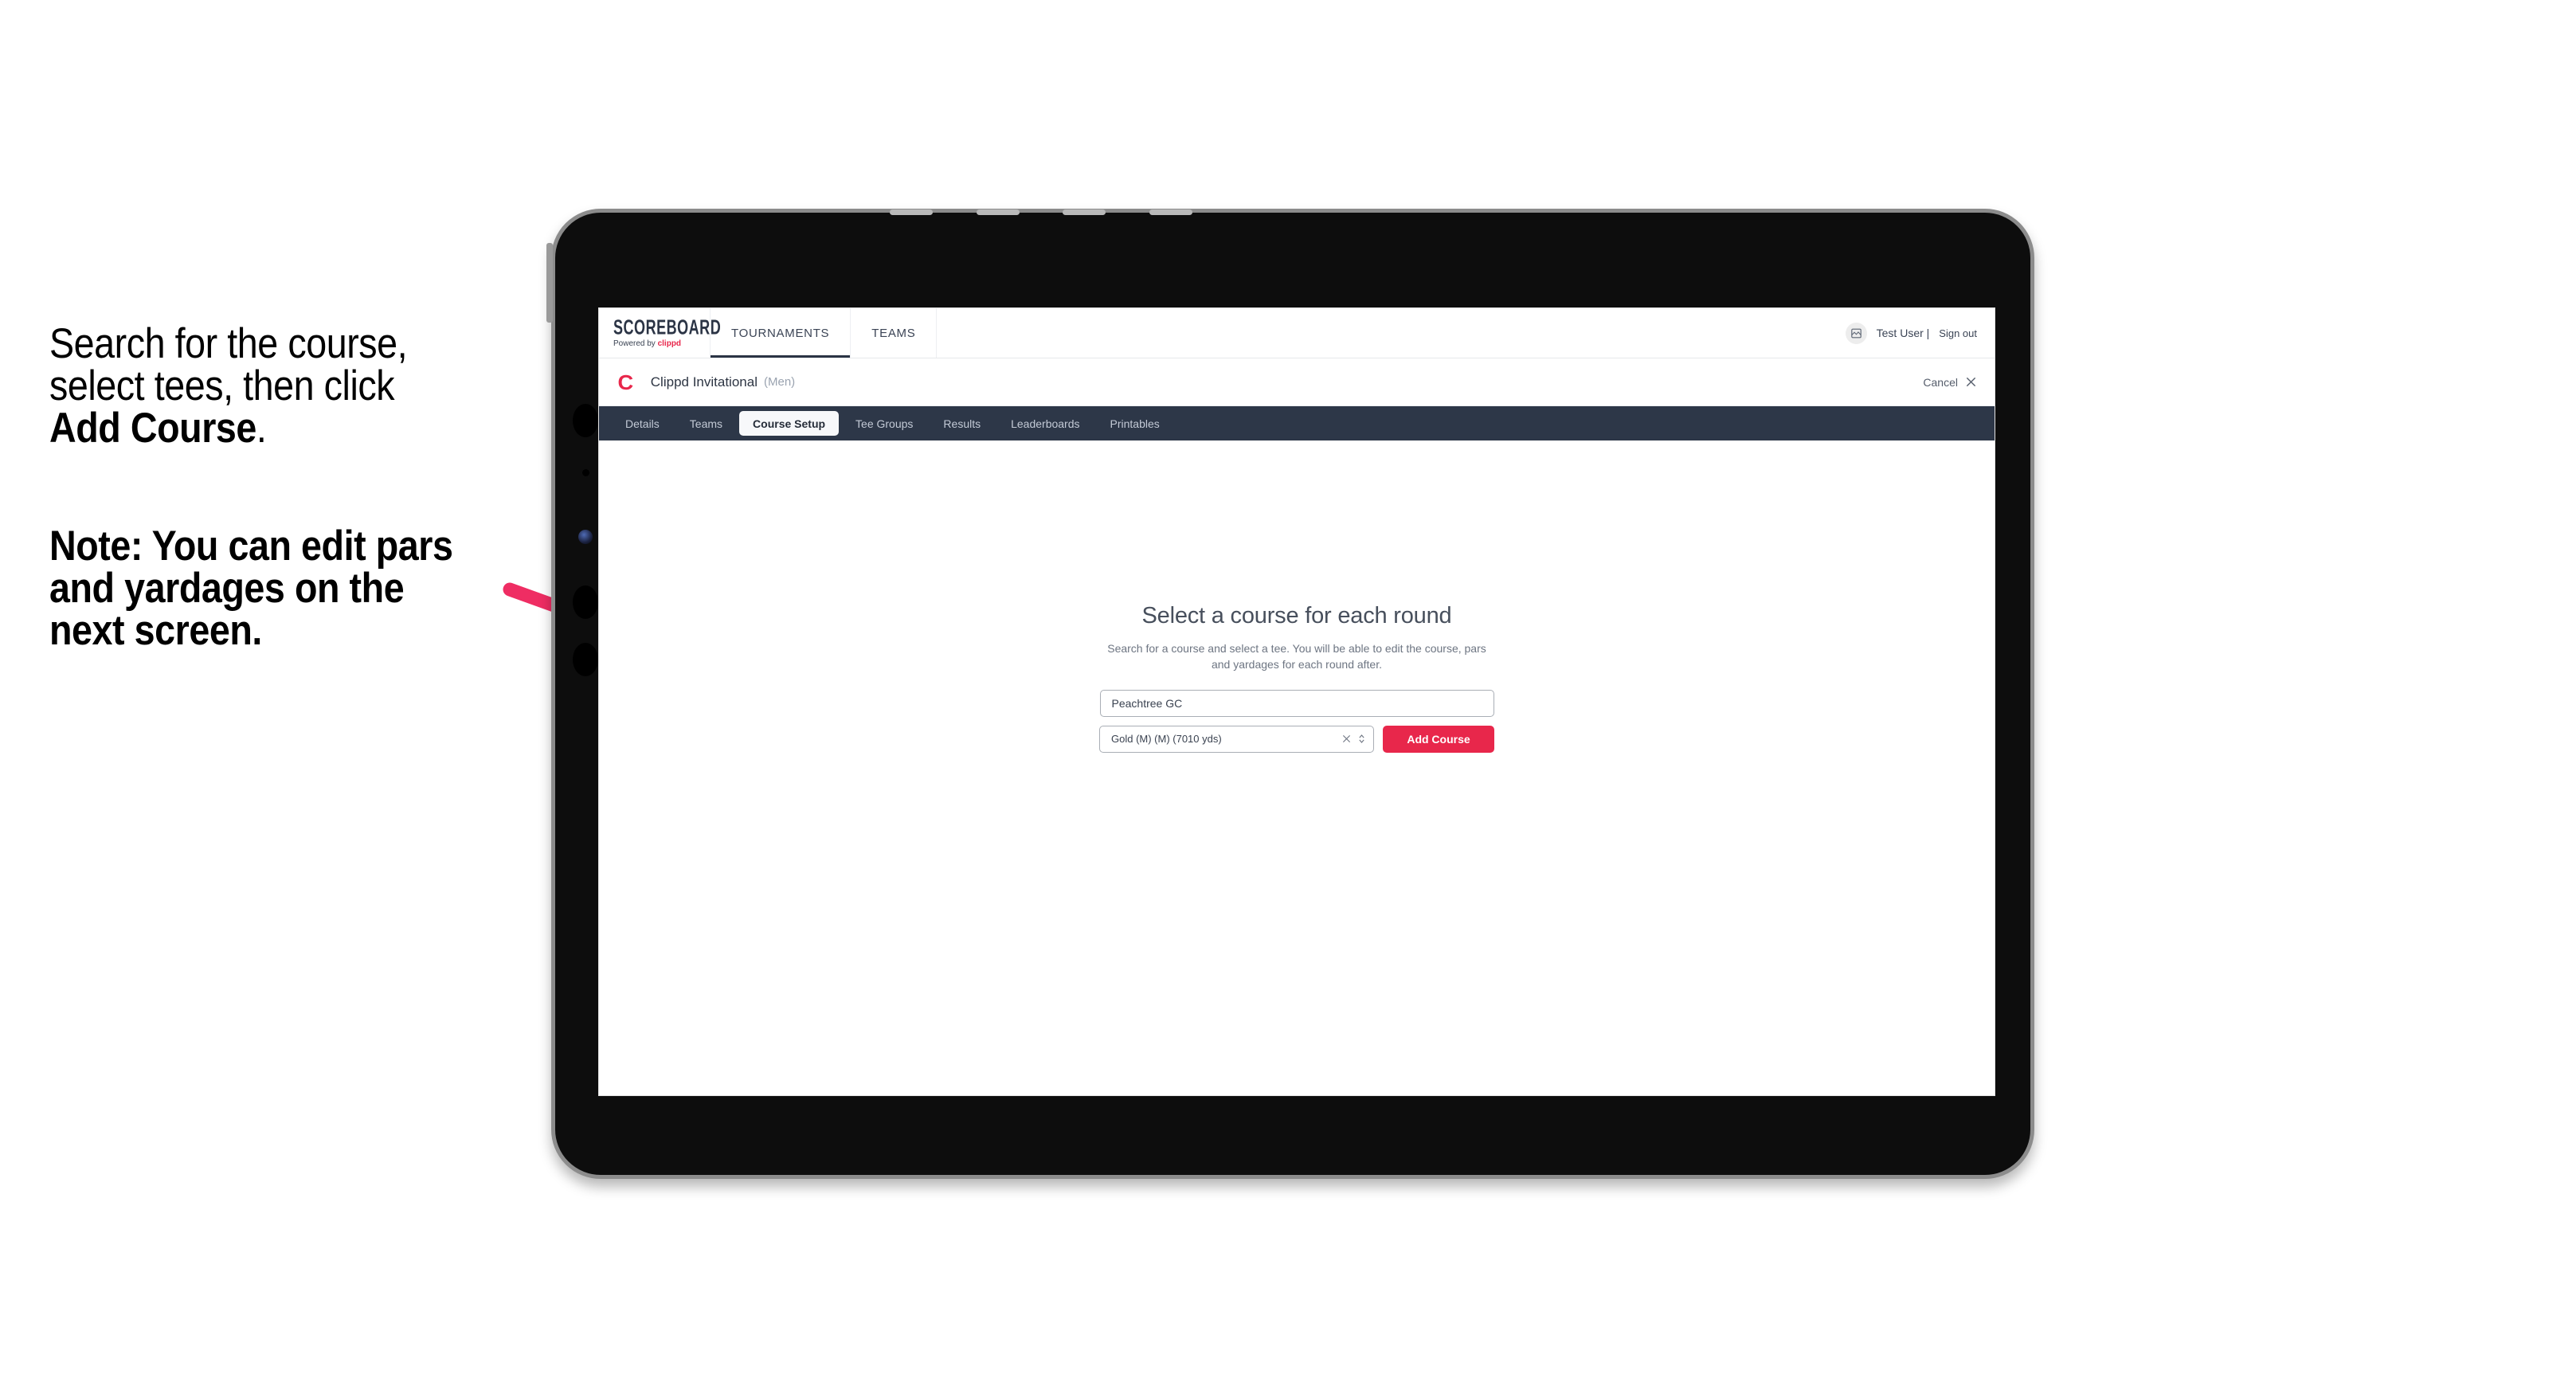 This screenshot has height=1386, width=2576. I want to click on chevron-up-down-icon, so click(1361, 739).